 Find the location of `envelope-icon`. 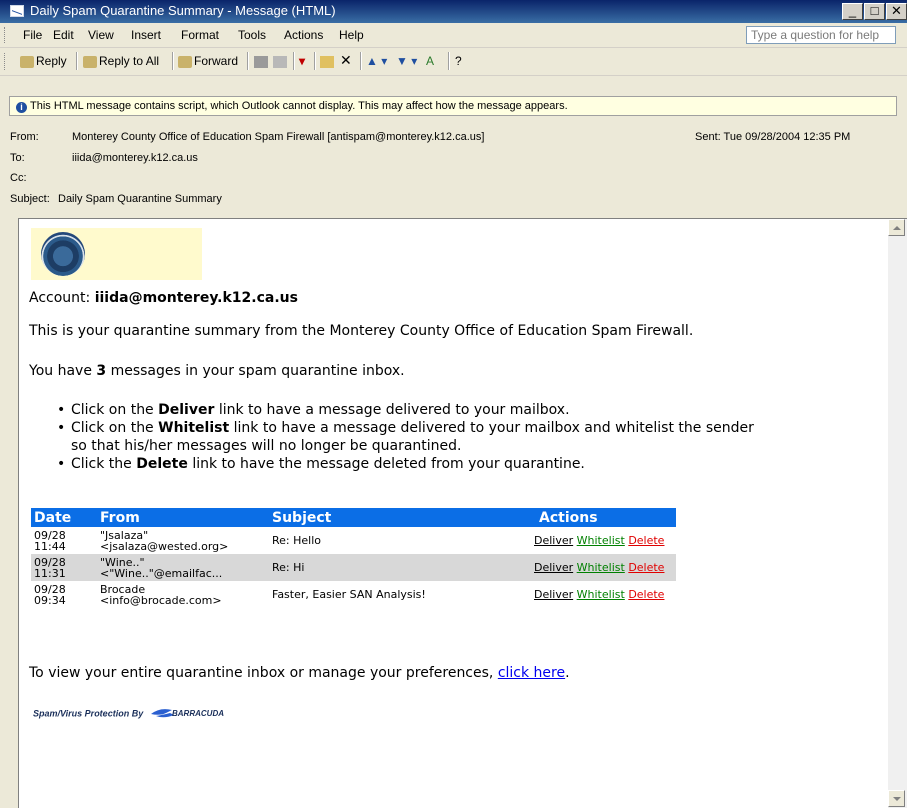

envelope-icon is located at coordinates (17, 11).